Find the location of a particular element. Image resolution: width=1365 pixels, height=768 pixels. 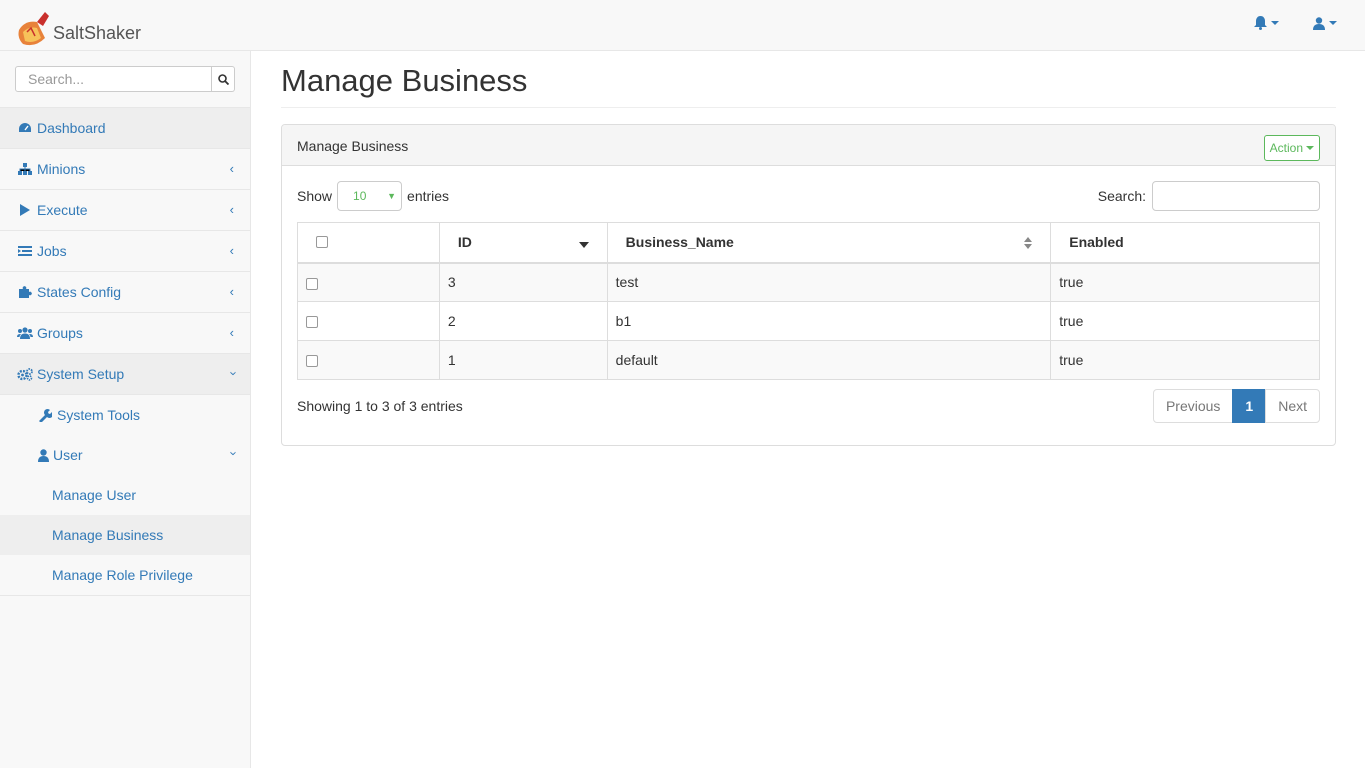

table-row: 2 b1 true is located at coordinates (808, 321).